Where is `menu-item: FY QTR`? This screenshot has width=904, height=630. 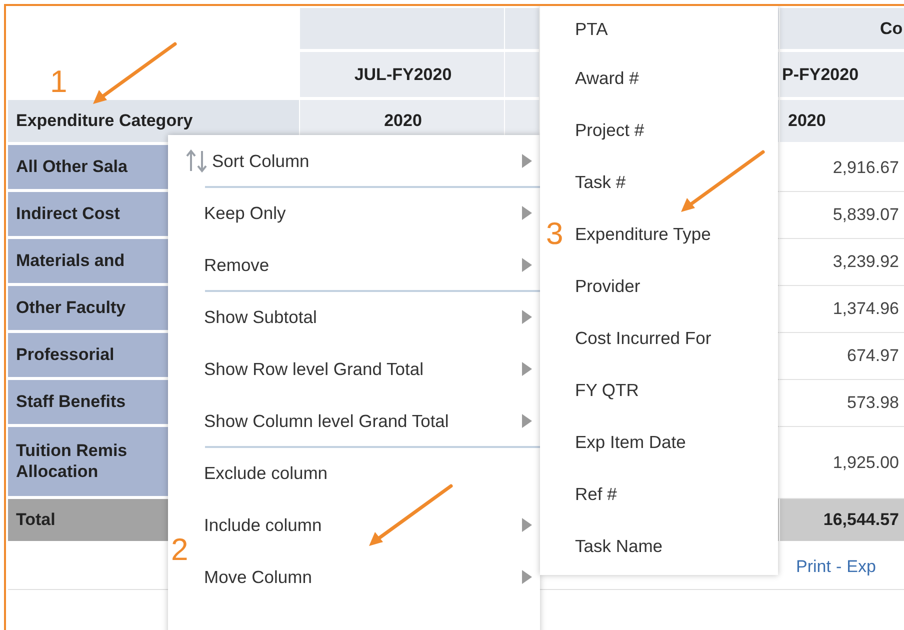 menu-item: FY QTR is located at coordinates (675, 390).